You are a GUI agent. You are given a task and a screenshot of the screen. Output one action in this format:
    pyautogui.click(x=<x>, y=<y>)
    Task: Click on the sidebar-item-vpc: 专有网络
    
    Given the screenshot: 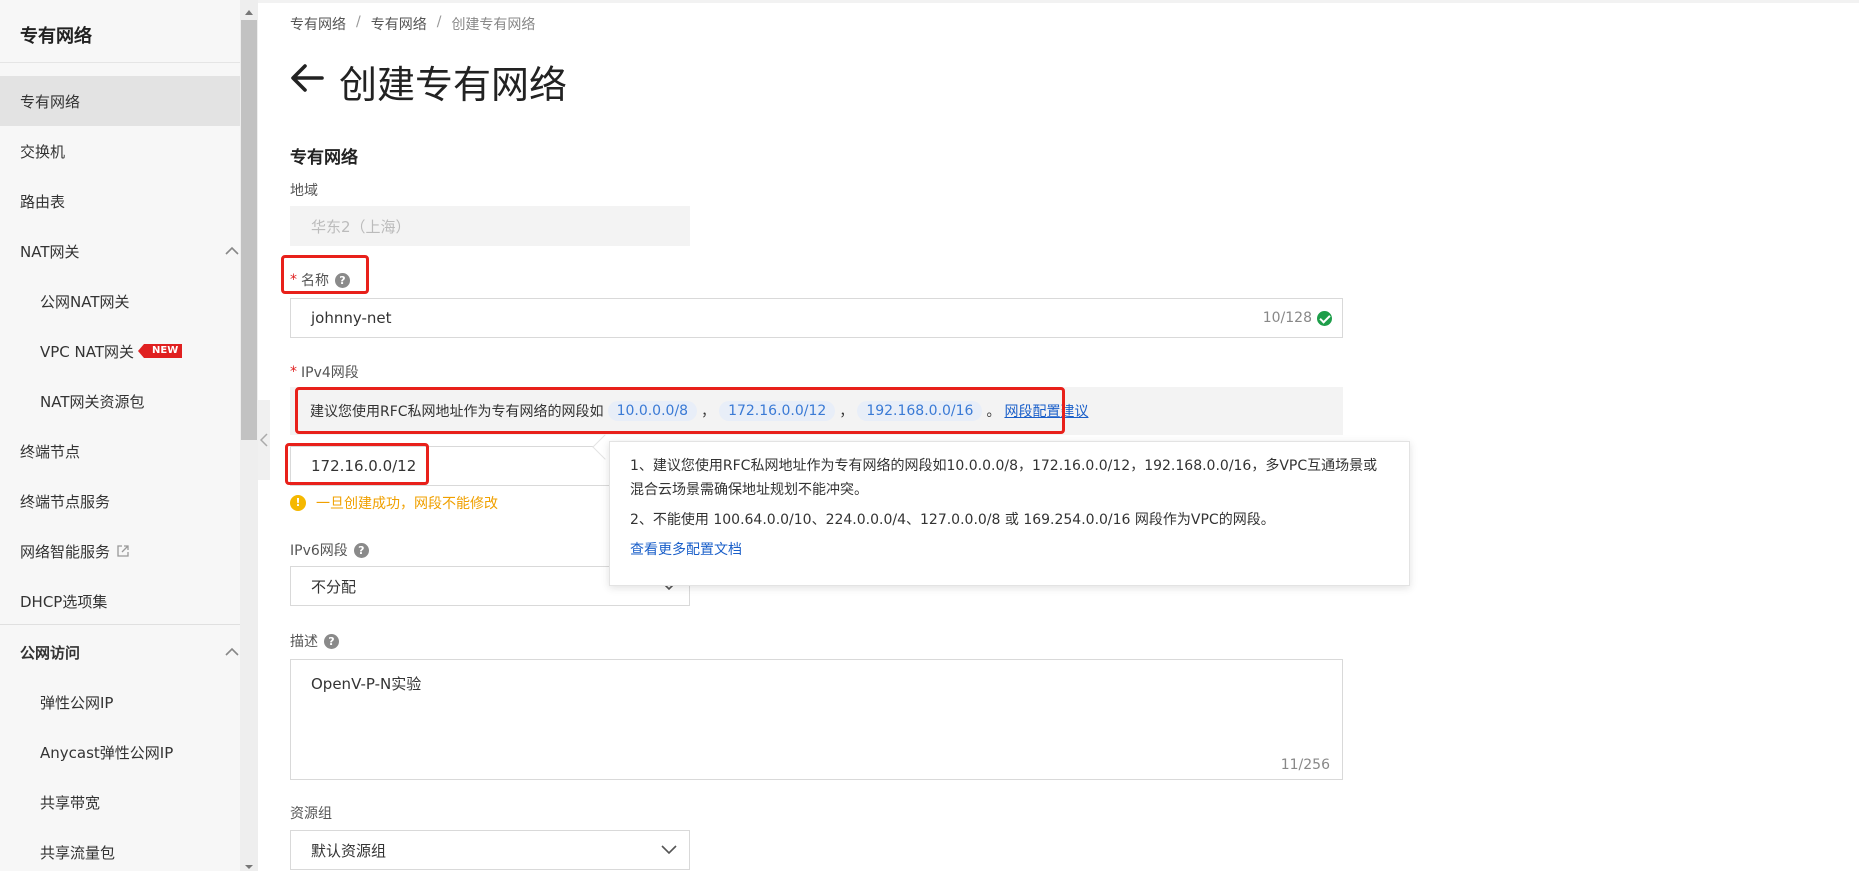 What is the action you would take?
    pyautogui.click(x=120, y=101)
    